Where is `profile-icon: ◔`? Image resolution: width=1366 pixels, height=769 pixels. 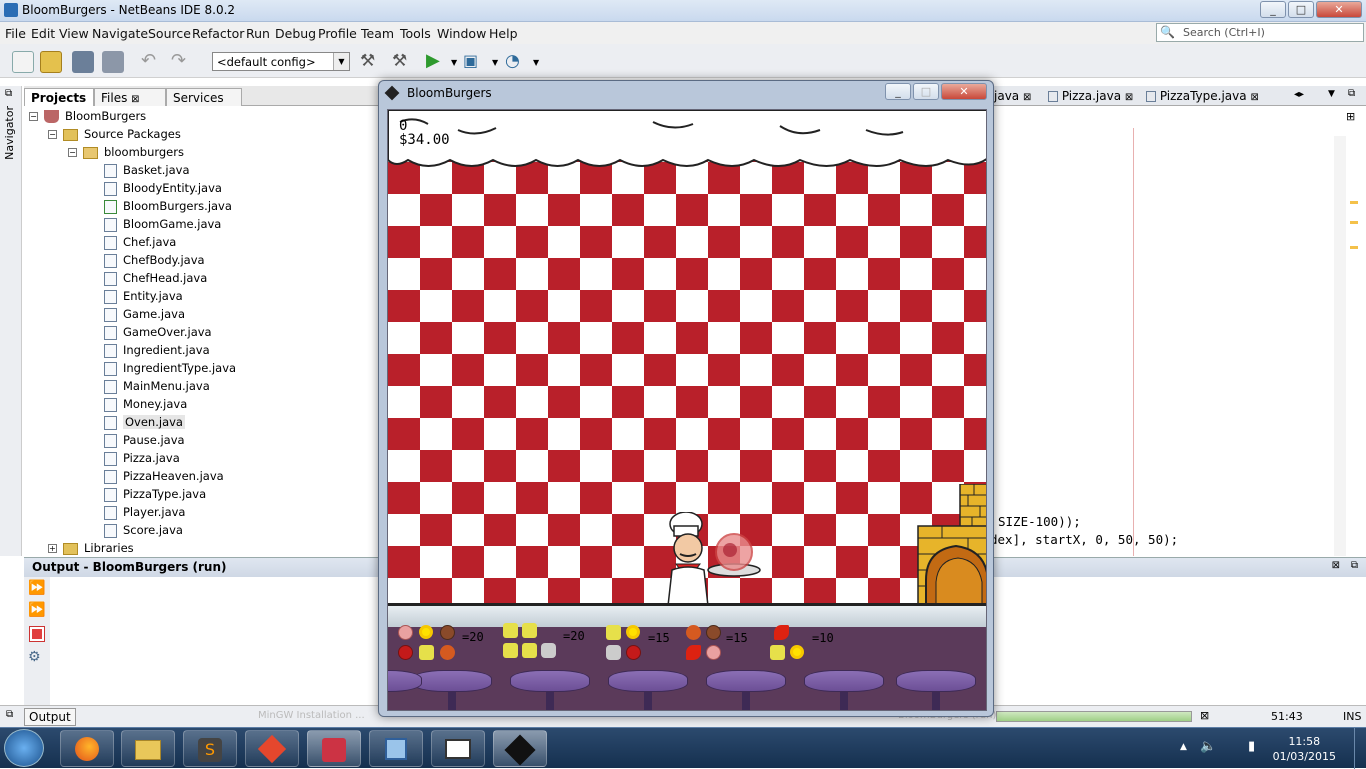
profile-icon: ◔ is located at coordinates (516, 62).